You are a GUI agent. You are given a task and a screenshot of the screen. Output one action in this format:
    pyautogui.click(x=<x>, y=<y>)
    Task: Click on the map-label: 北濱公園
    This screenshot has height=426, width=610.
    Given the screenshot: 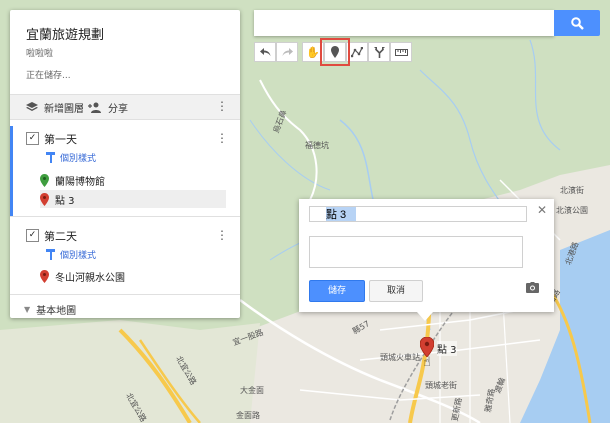 What is the action you would take?
    pyautogui.click(x=572, y=210)
    